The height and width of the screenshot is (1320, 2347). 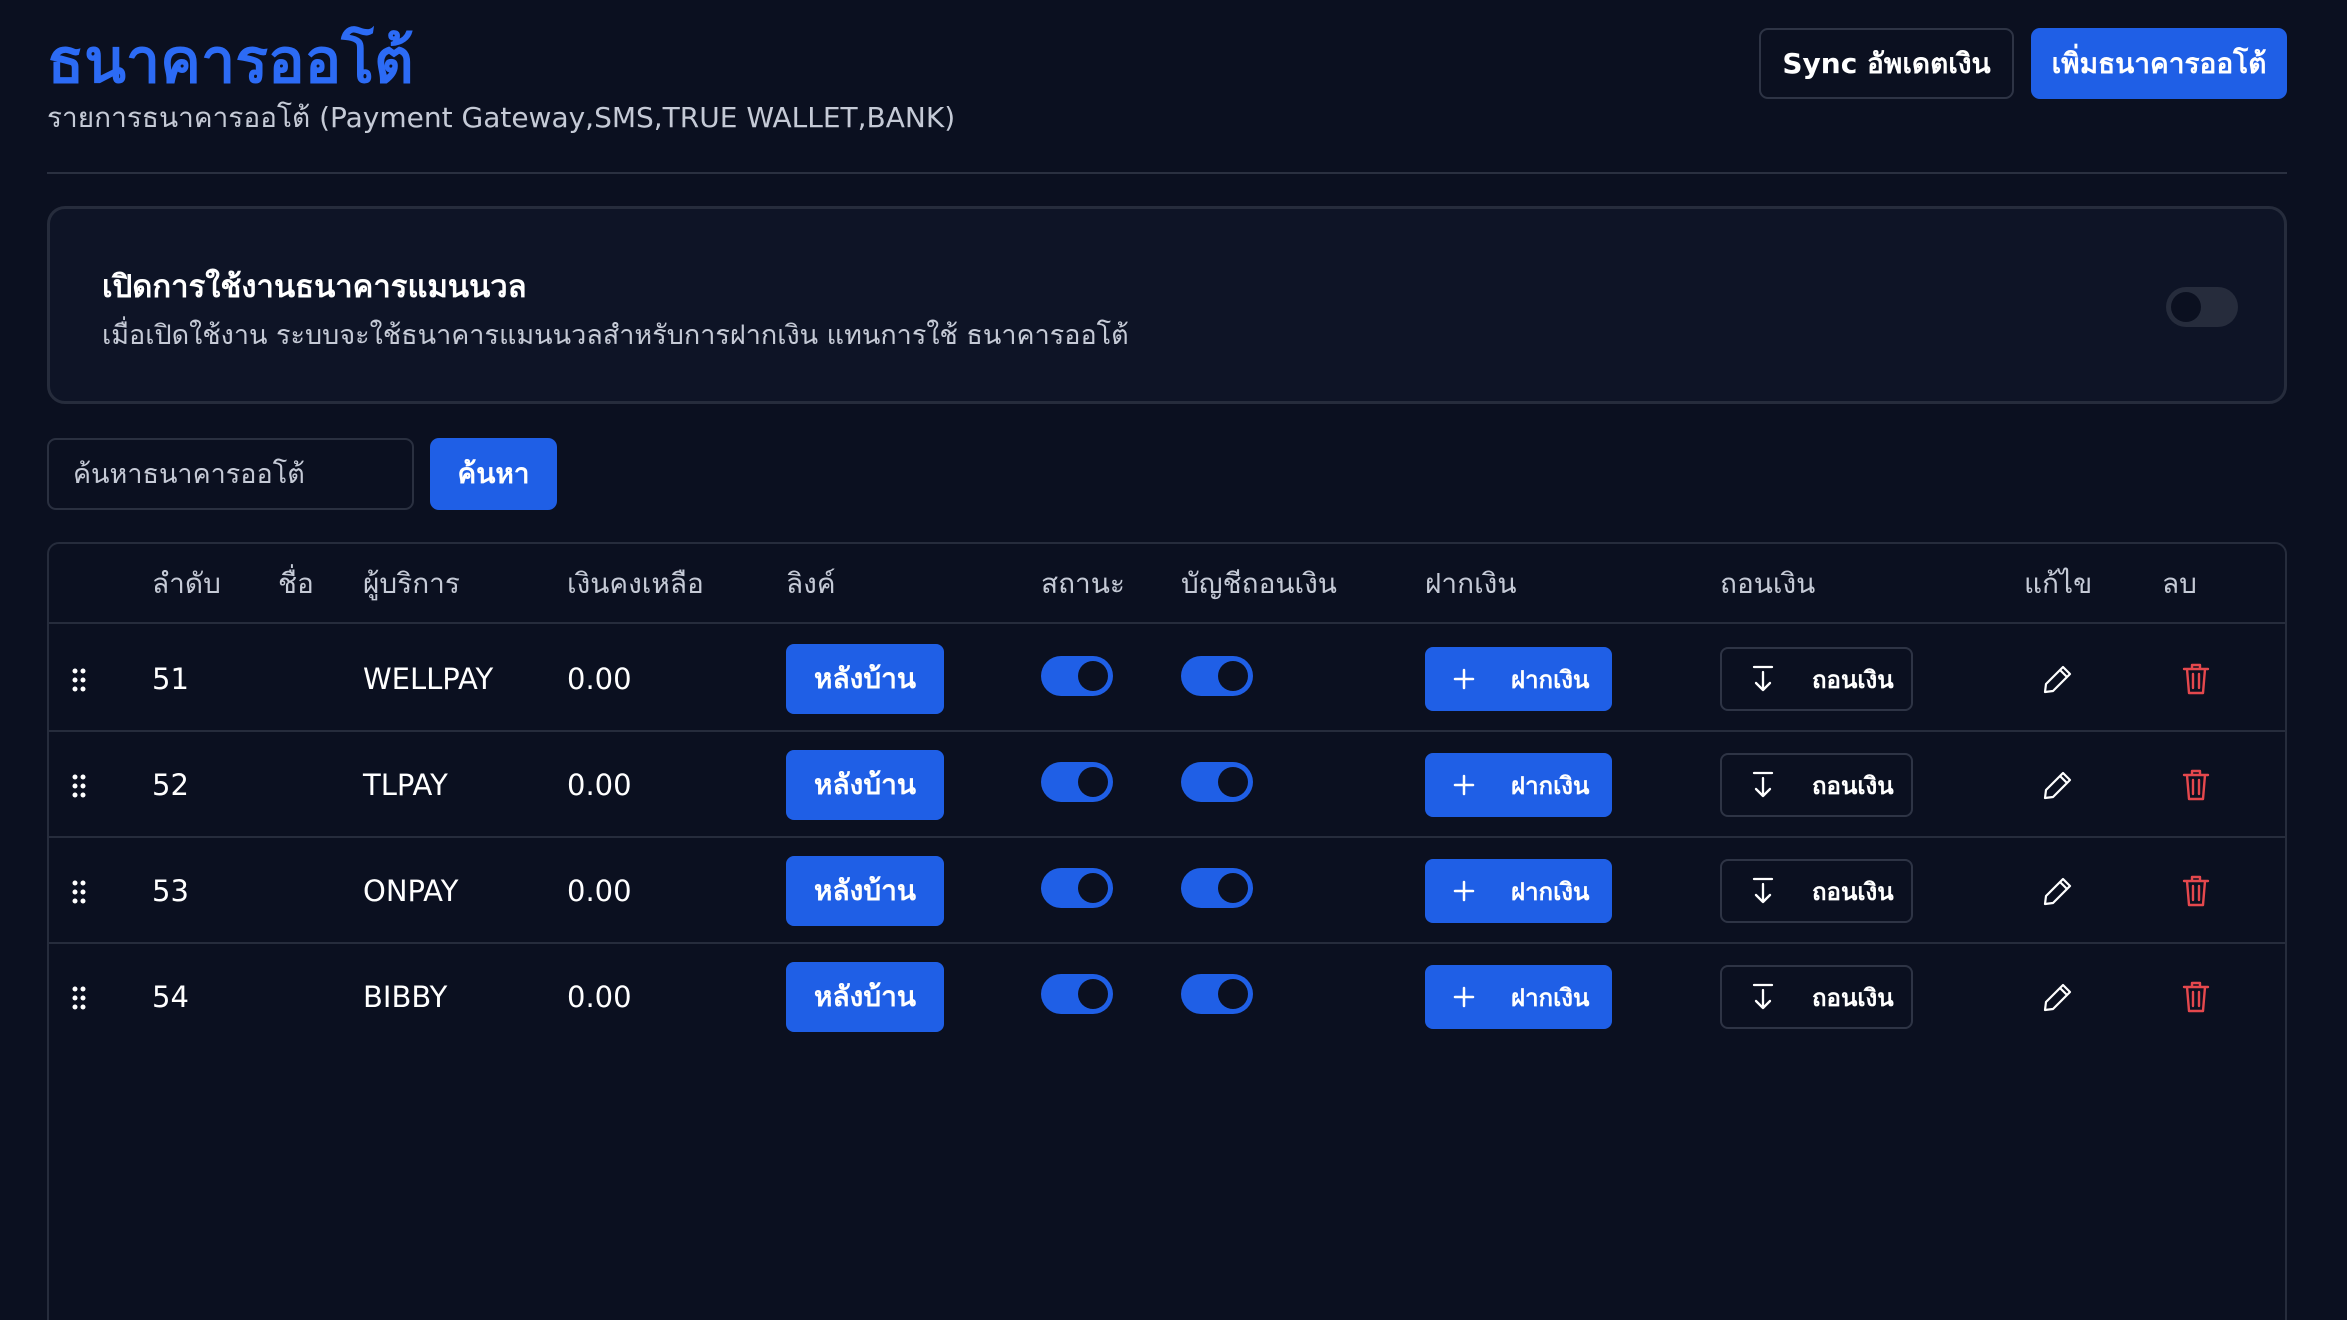 What do you see at coordinates (2202, 307) in the screenshot?
I see `manual-bank-toggle` at bounding box center [2202, 307].